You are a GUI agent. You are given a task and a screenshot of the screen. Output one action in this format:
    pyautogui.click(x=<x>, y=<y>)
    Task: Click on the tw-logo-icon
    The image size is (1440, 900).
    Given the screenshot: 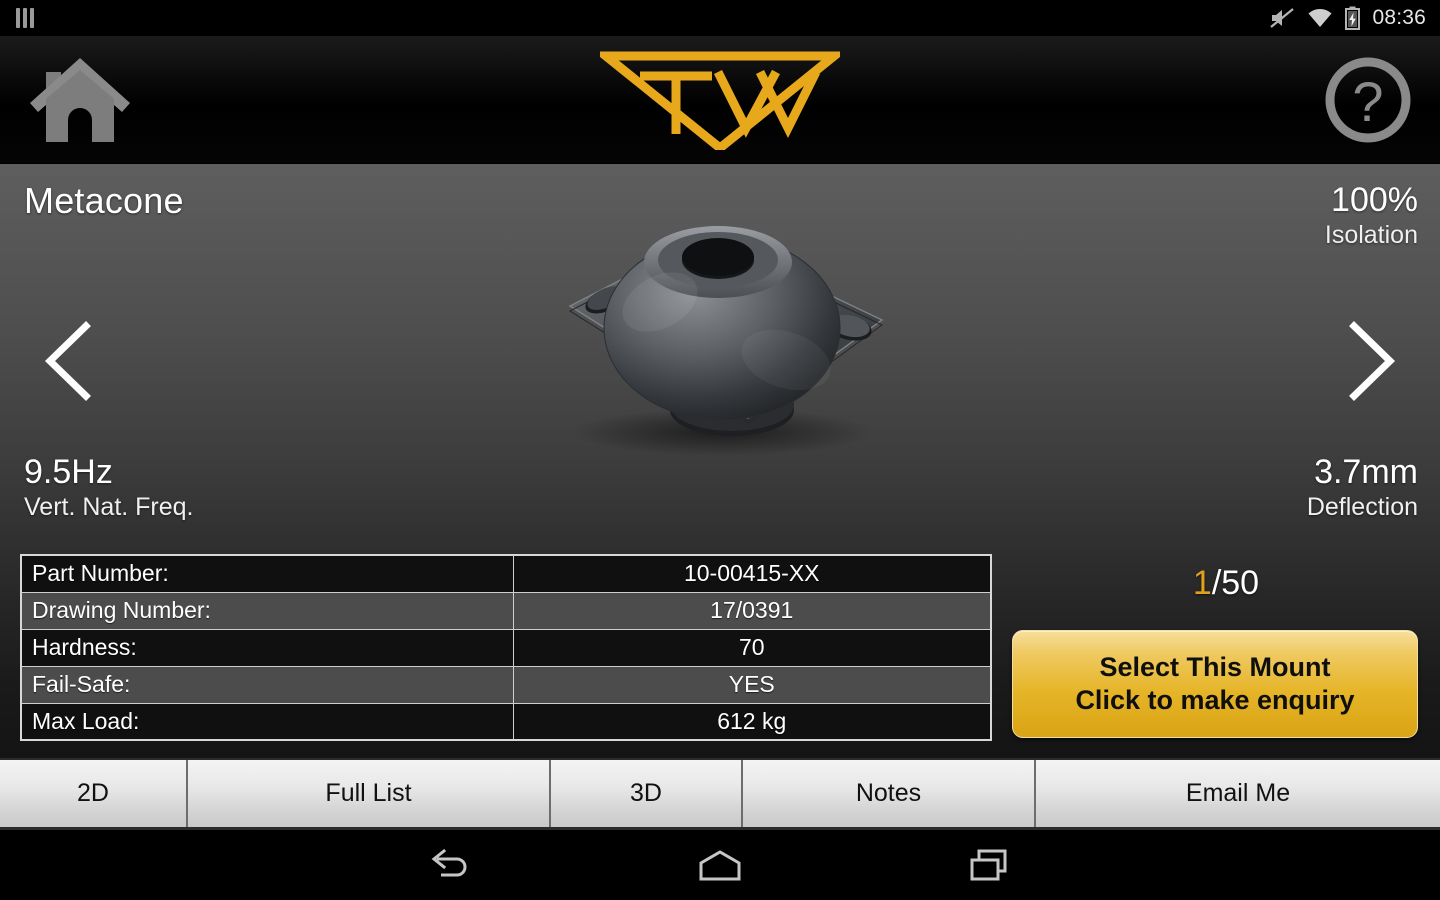 What is the action you would take?
    pyautogui.click(x=720, y=102)
    